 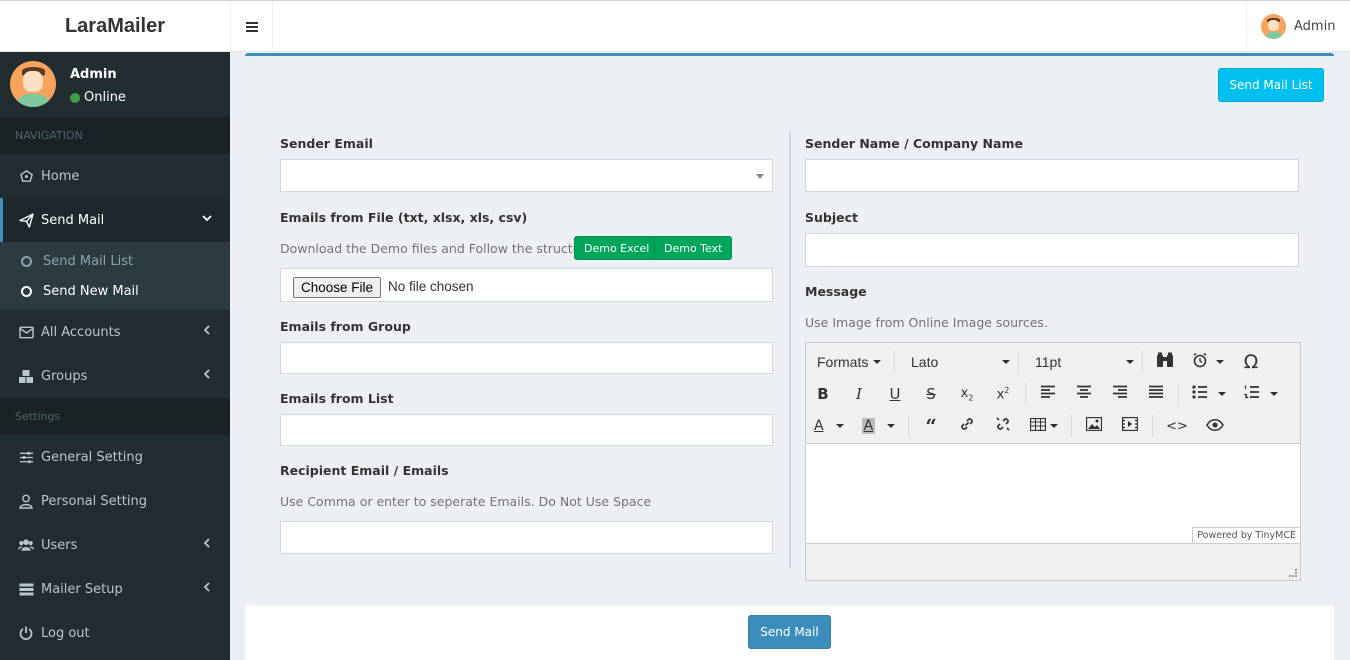 I want to click on subscript-button: x2, so click(x=967, y=394).